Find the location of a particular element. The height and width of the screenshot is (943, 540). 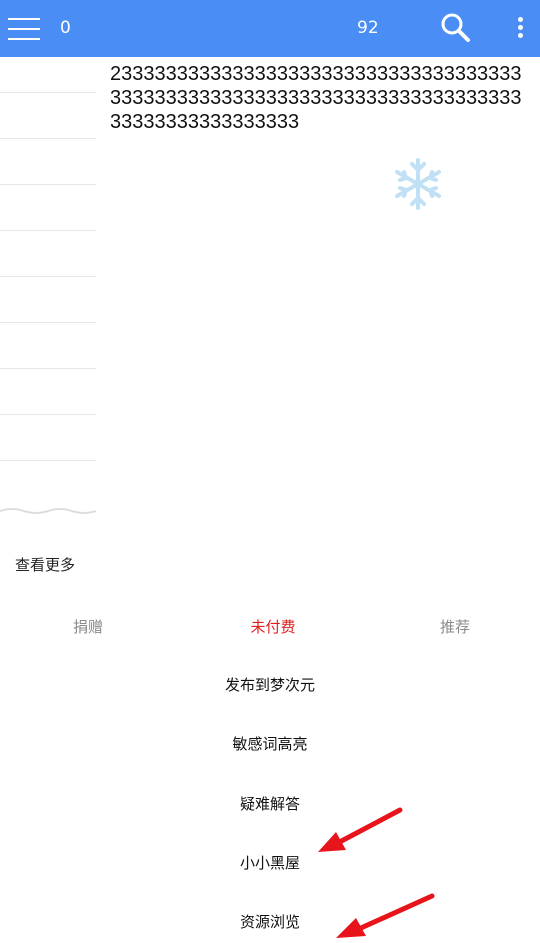

menu-icon is located at coordinates (24, 29).